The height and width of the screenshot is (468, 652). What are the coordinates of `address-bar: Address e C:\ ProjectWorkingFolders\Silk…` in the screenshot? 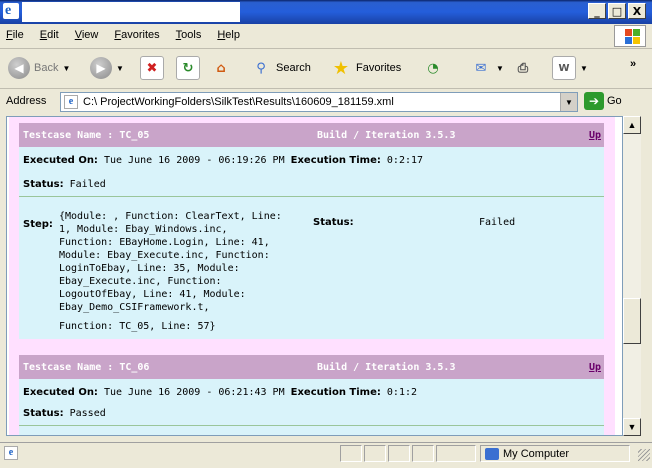 It's located at (326, 102).